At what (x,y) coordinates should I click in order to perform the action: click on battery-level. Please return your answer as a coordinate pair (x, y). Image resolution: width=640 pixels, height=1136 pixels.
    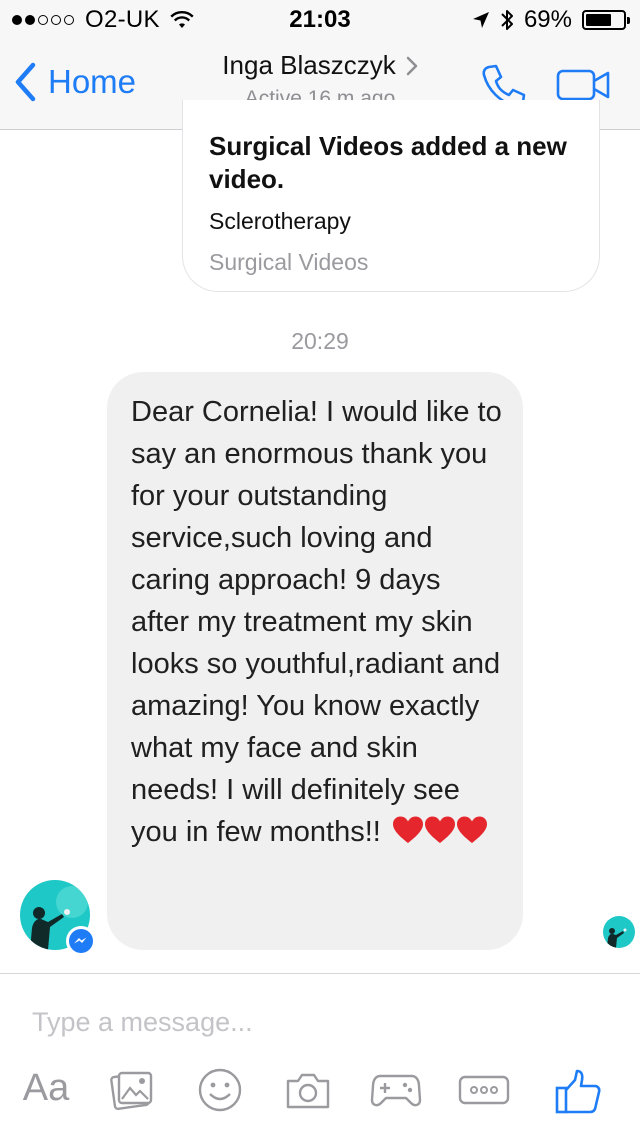
    Looking at the image, I should click on (598, 20).